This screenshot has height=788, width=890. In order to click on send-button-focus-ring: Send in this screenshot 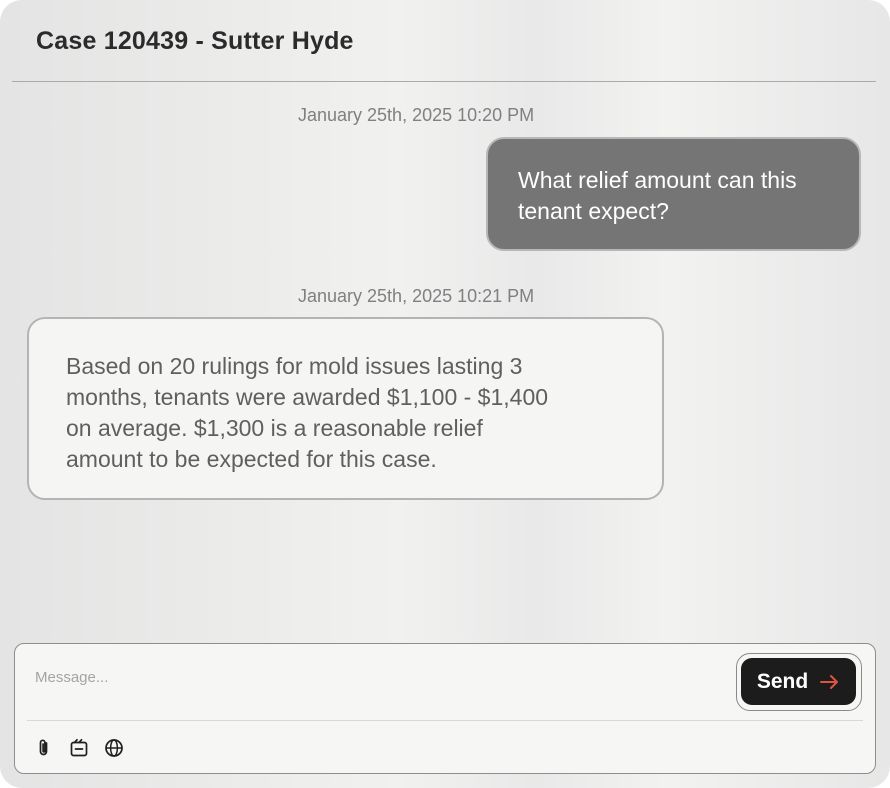, I will do `click(799, 682)`.